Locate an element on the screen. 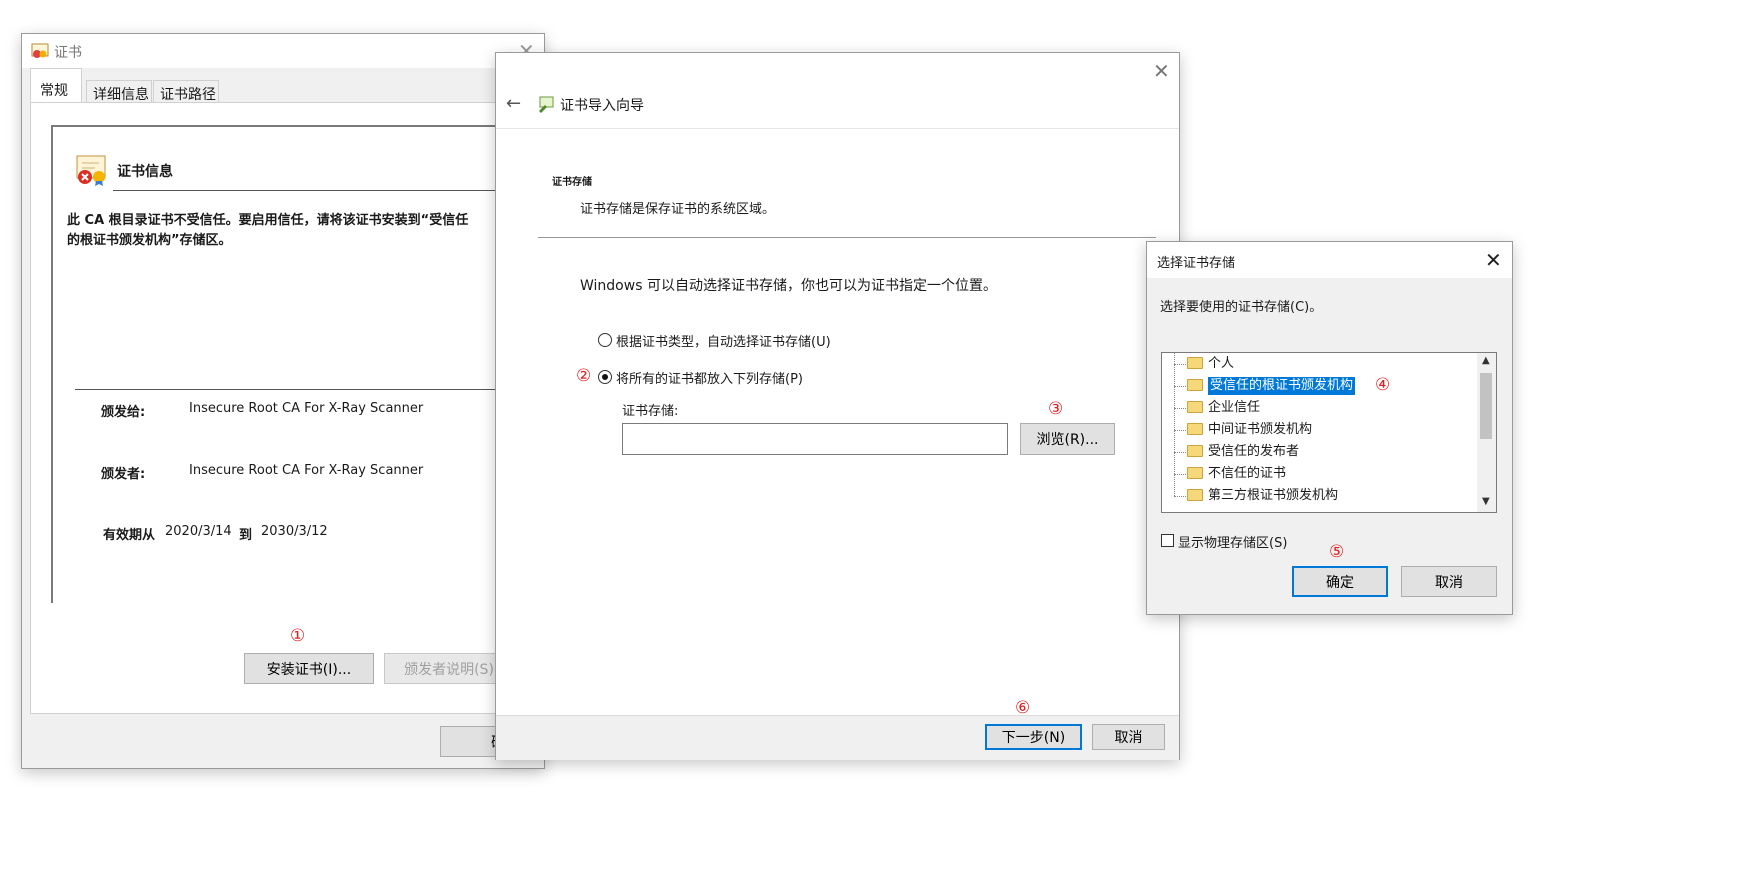 The width and height of the screenshot is (1758, 887). tab-details: 详细信息 is located at coordinates (119, 92).